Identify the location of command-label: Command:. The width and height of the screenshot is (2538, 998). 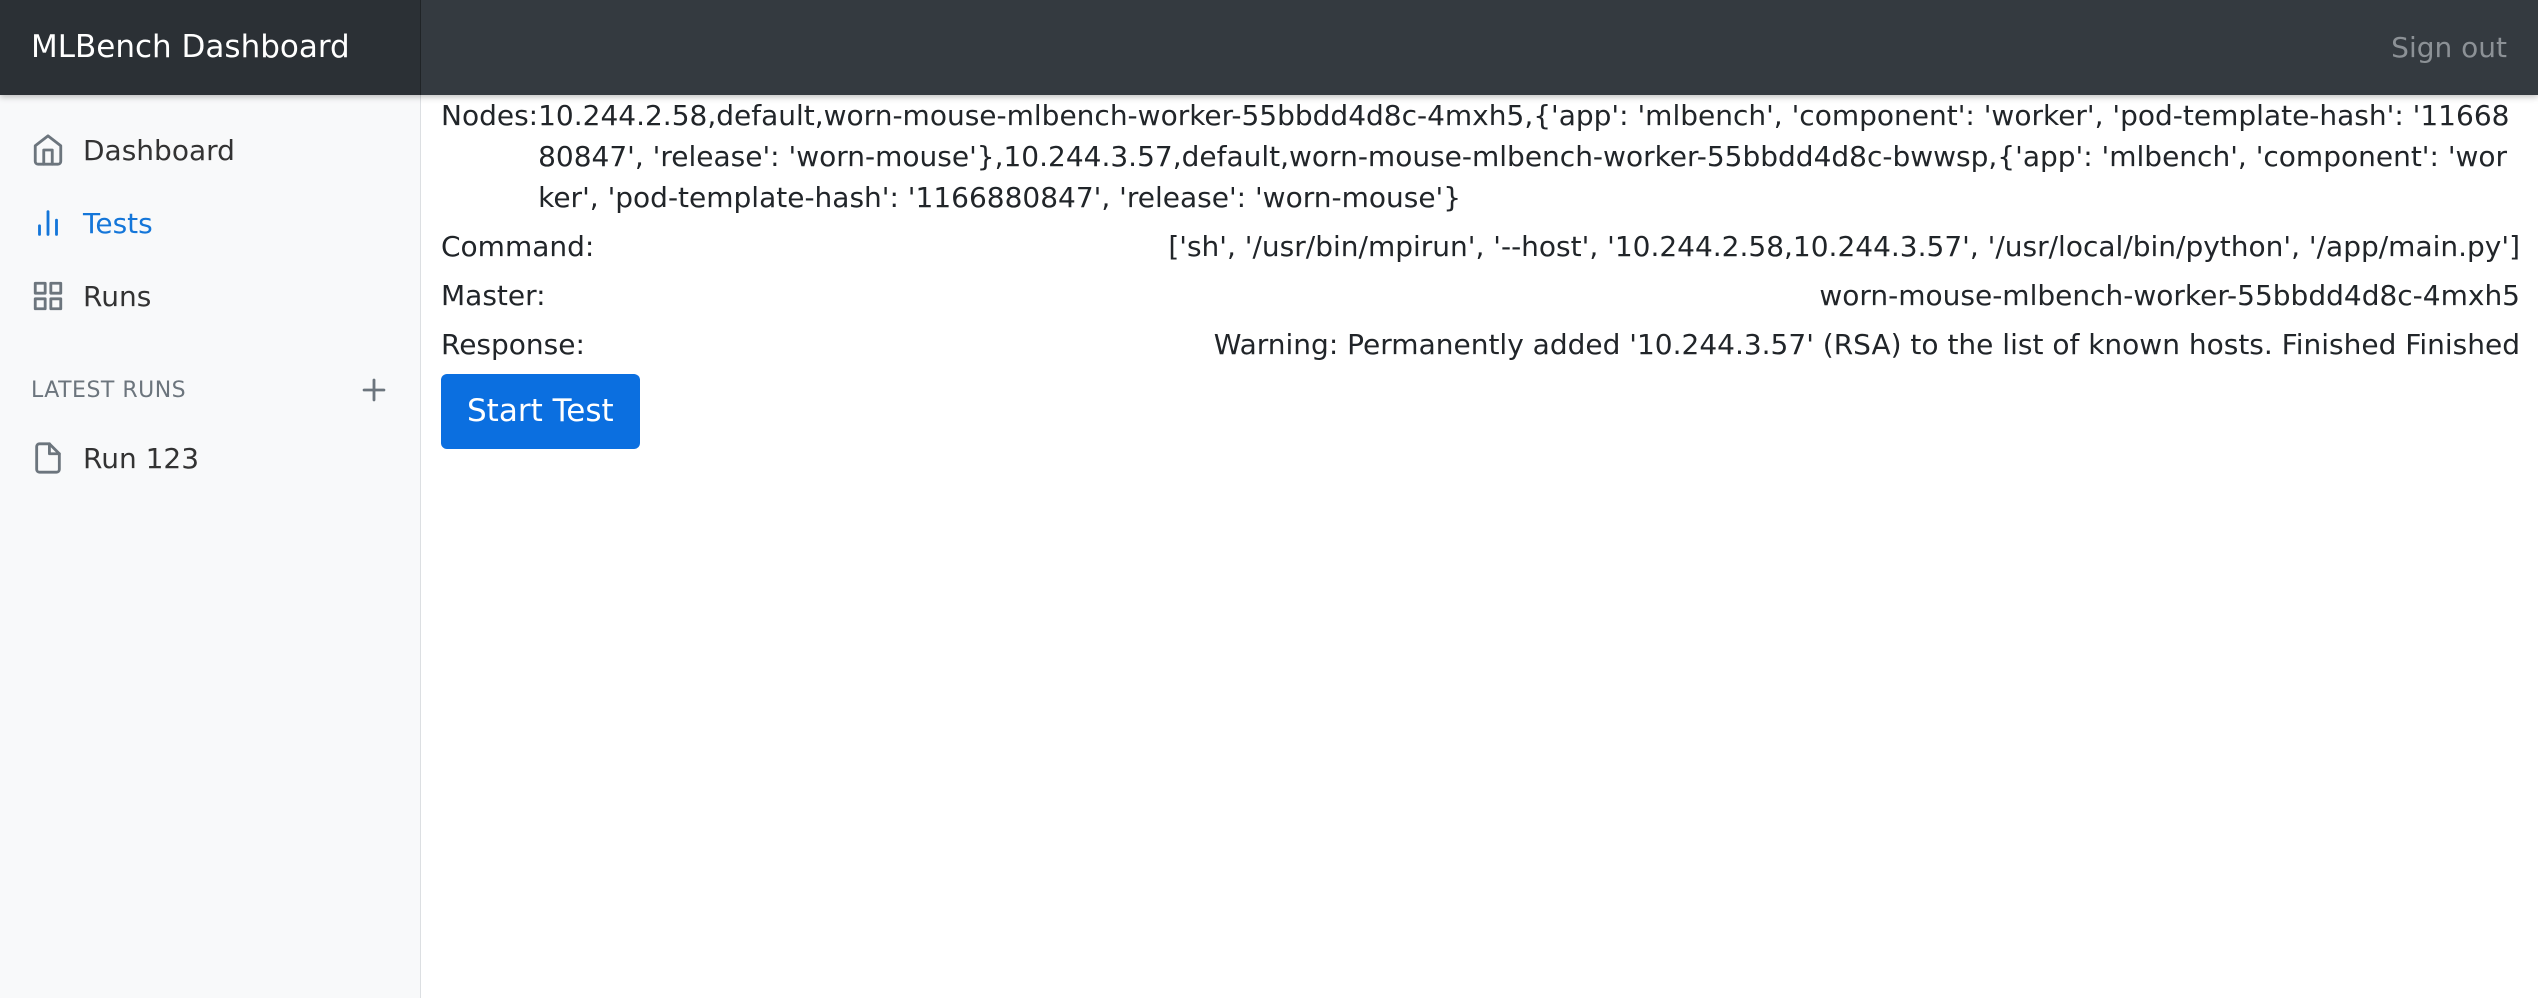
(518, 246).